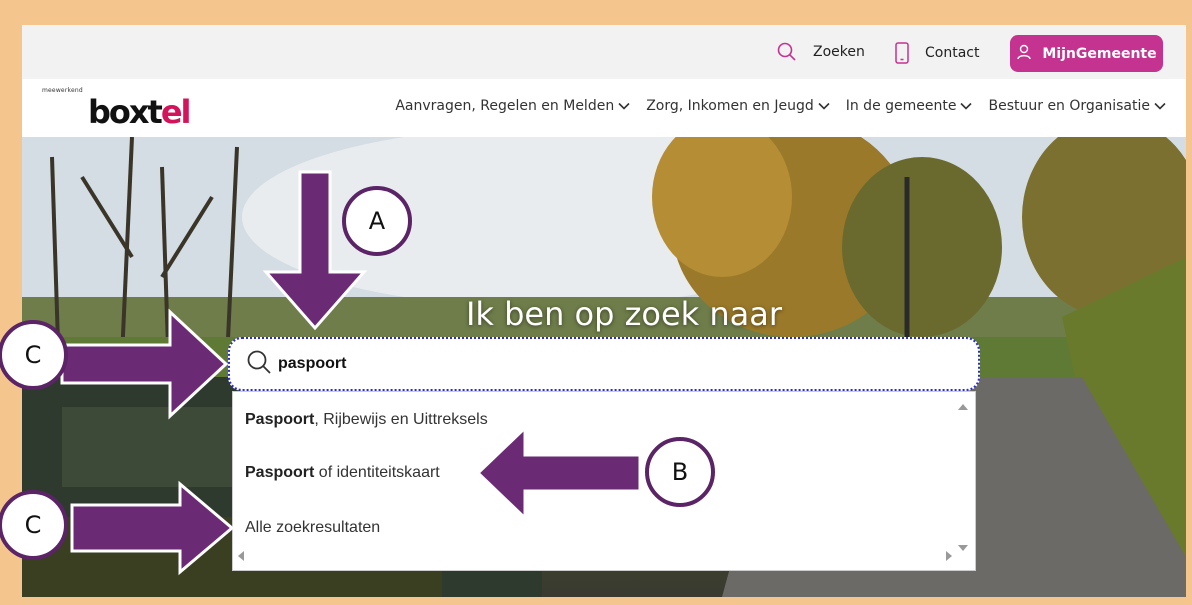 This screenshot has height=605, width=1192. What do you see at coordinates (680, 472) in the screenshot?
I see `annotation-callout-b: B` at bounding box center [680, 472].